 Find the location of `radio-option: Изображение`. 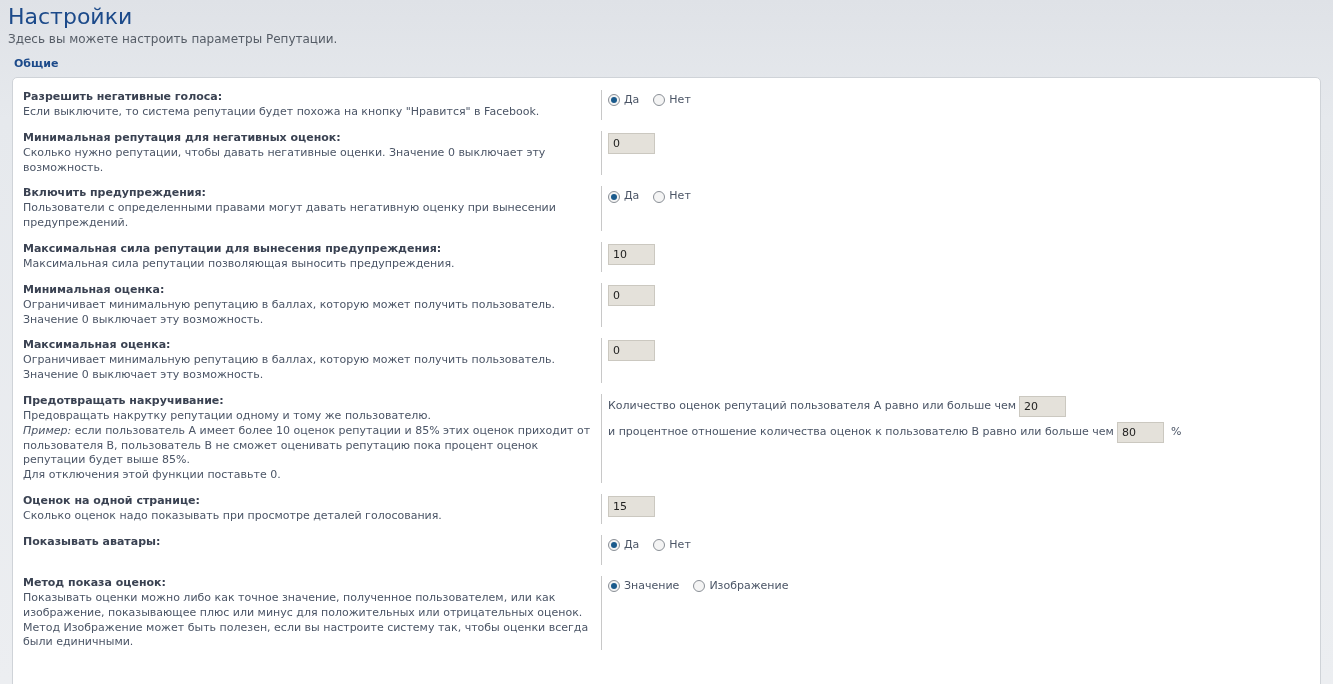

radio-option: Изображение is located at coordinates (741, 586).